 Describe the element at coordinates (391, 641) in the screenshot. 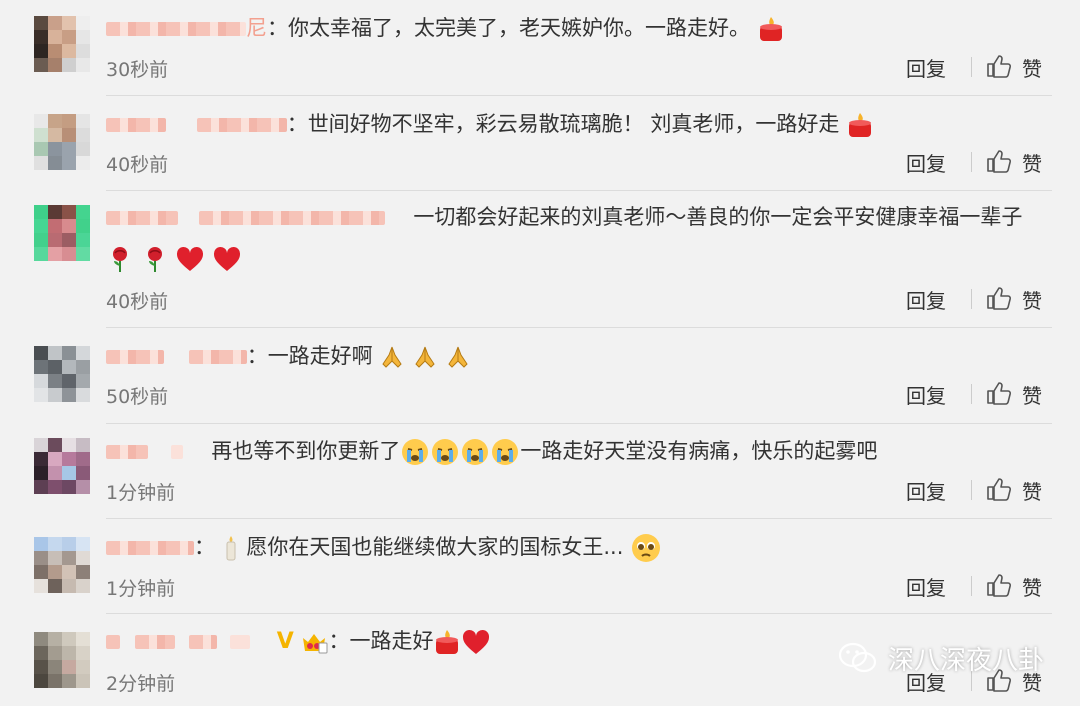

I see `comment-text: 一路走好` at that location.